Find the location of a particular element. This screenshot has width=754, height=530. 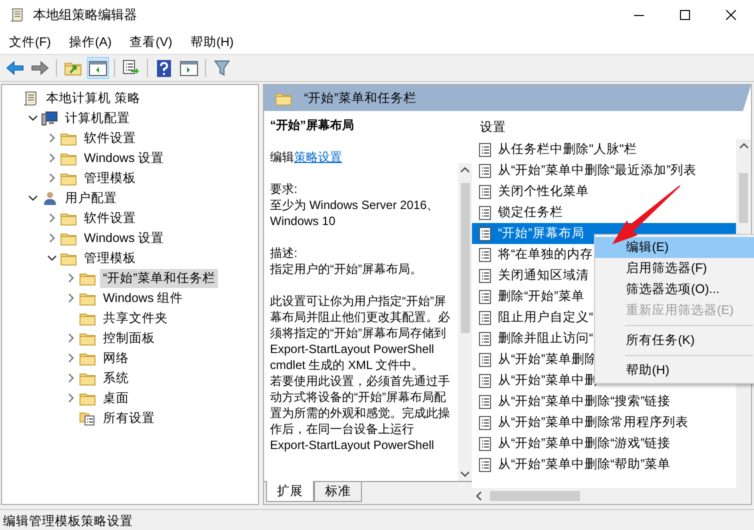

description-text: 此设置可让你为用户指定“开始”屏幕布局并阻止他们更改其配置。必须将指定的“开始”屏幕布局存储到 Export-StartLayout PowerShell cmdlet 生成的 XML 文件中。 is located at coordinates (360, 333).